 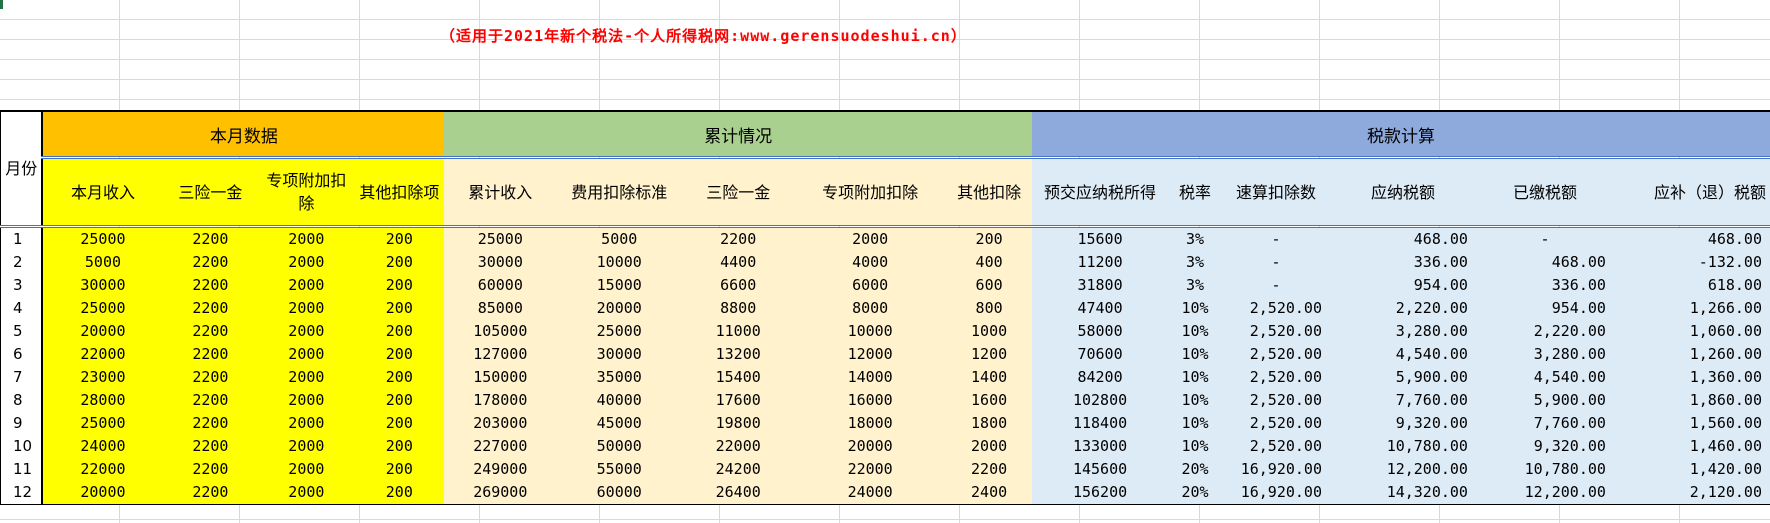 I want to click on cell-cumulative-social-insurance: 19800, so click(x=738, y=423).